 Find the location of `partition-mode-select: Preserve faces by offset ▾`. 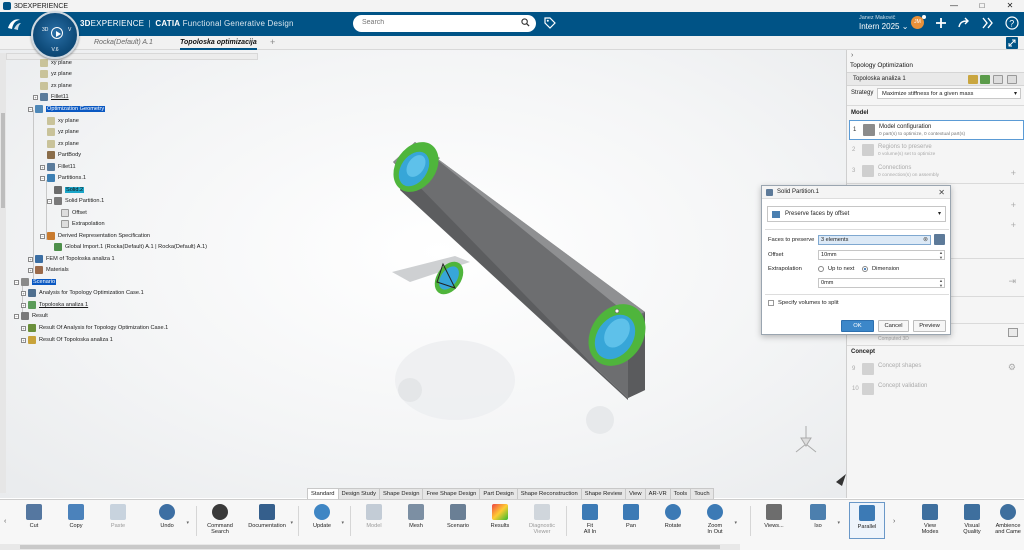

partition-mode-select: Preserve faces by offset ▾ is located at coordinates (856, 214).